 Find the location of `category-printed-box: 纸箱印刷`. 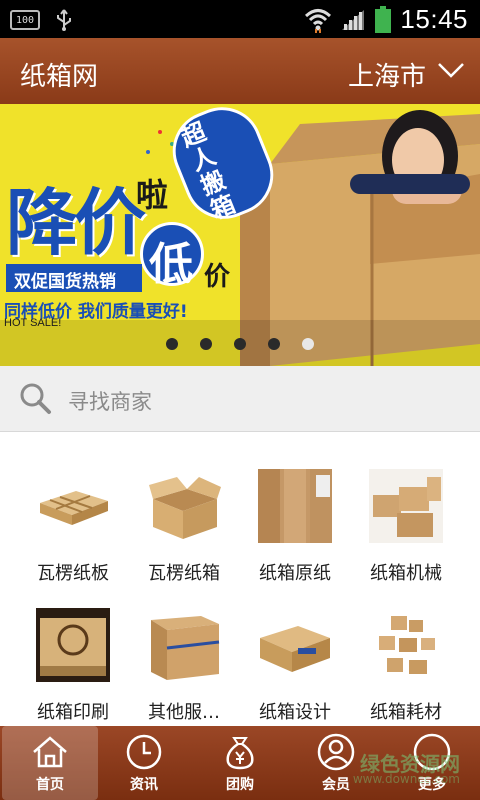

category-printed-box: 纸箱印刷 is located at coordinates (73, 673).